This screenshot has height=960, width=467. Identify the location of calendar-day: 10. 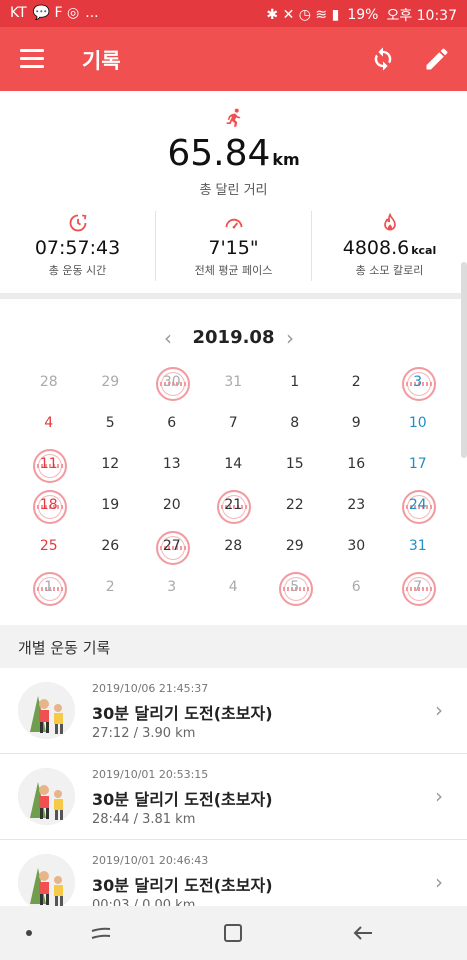
(418, 423).